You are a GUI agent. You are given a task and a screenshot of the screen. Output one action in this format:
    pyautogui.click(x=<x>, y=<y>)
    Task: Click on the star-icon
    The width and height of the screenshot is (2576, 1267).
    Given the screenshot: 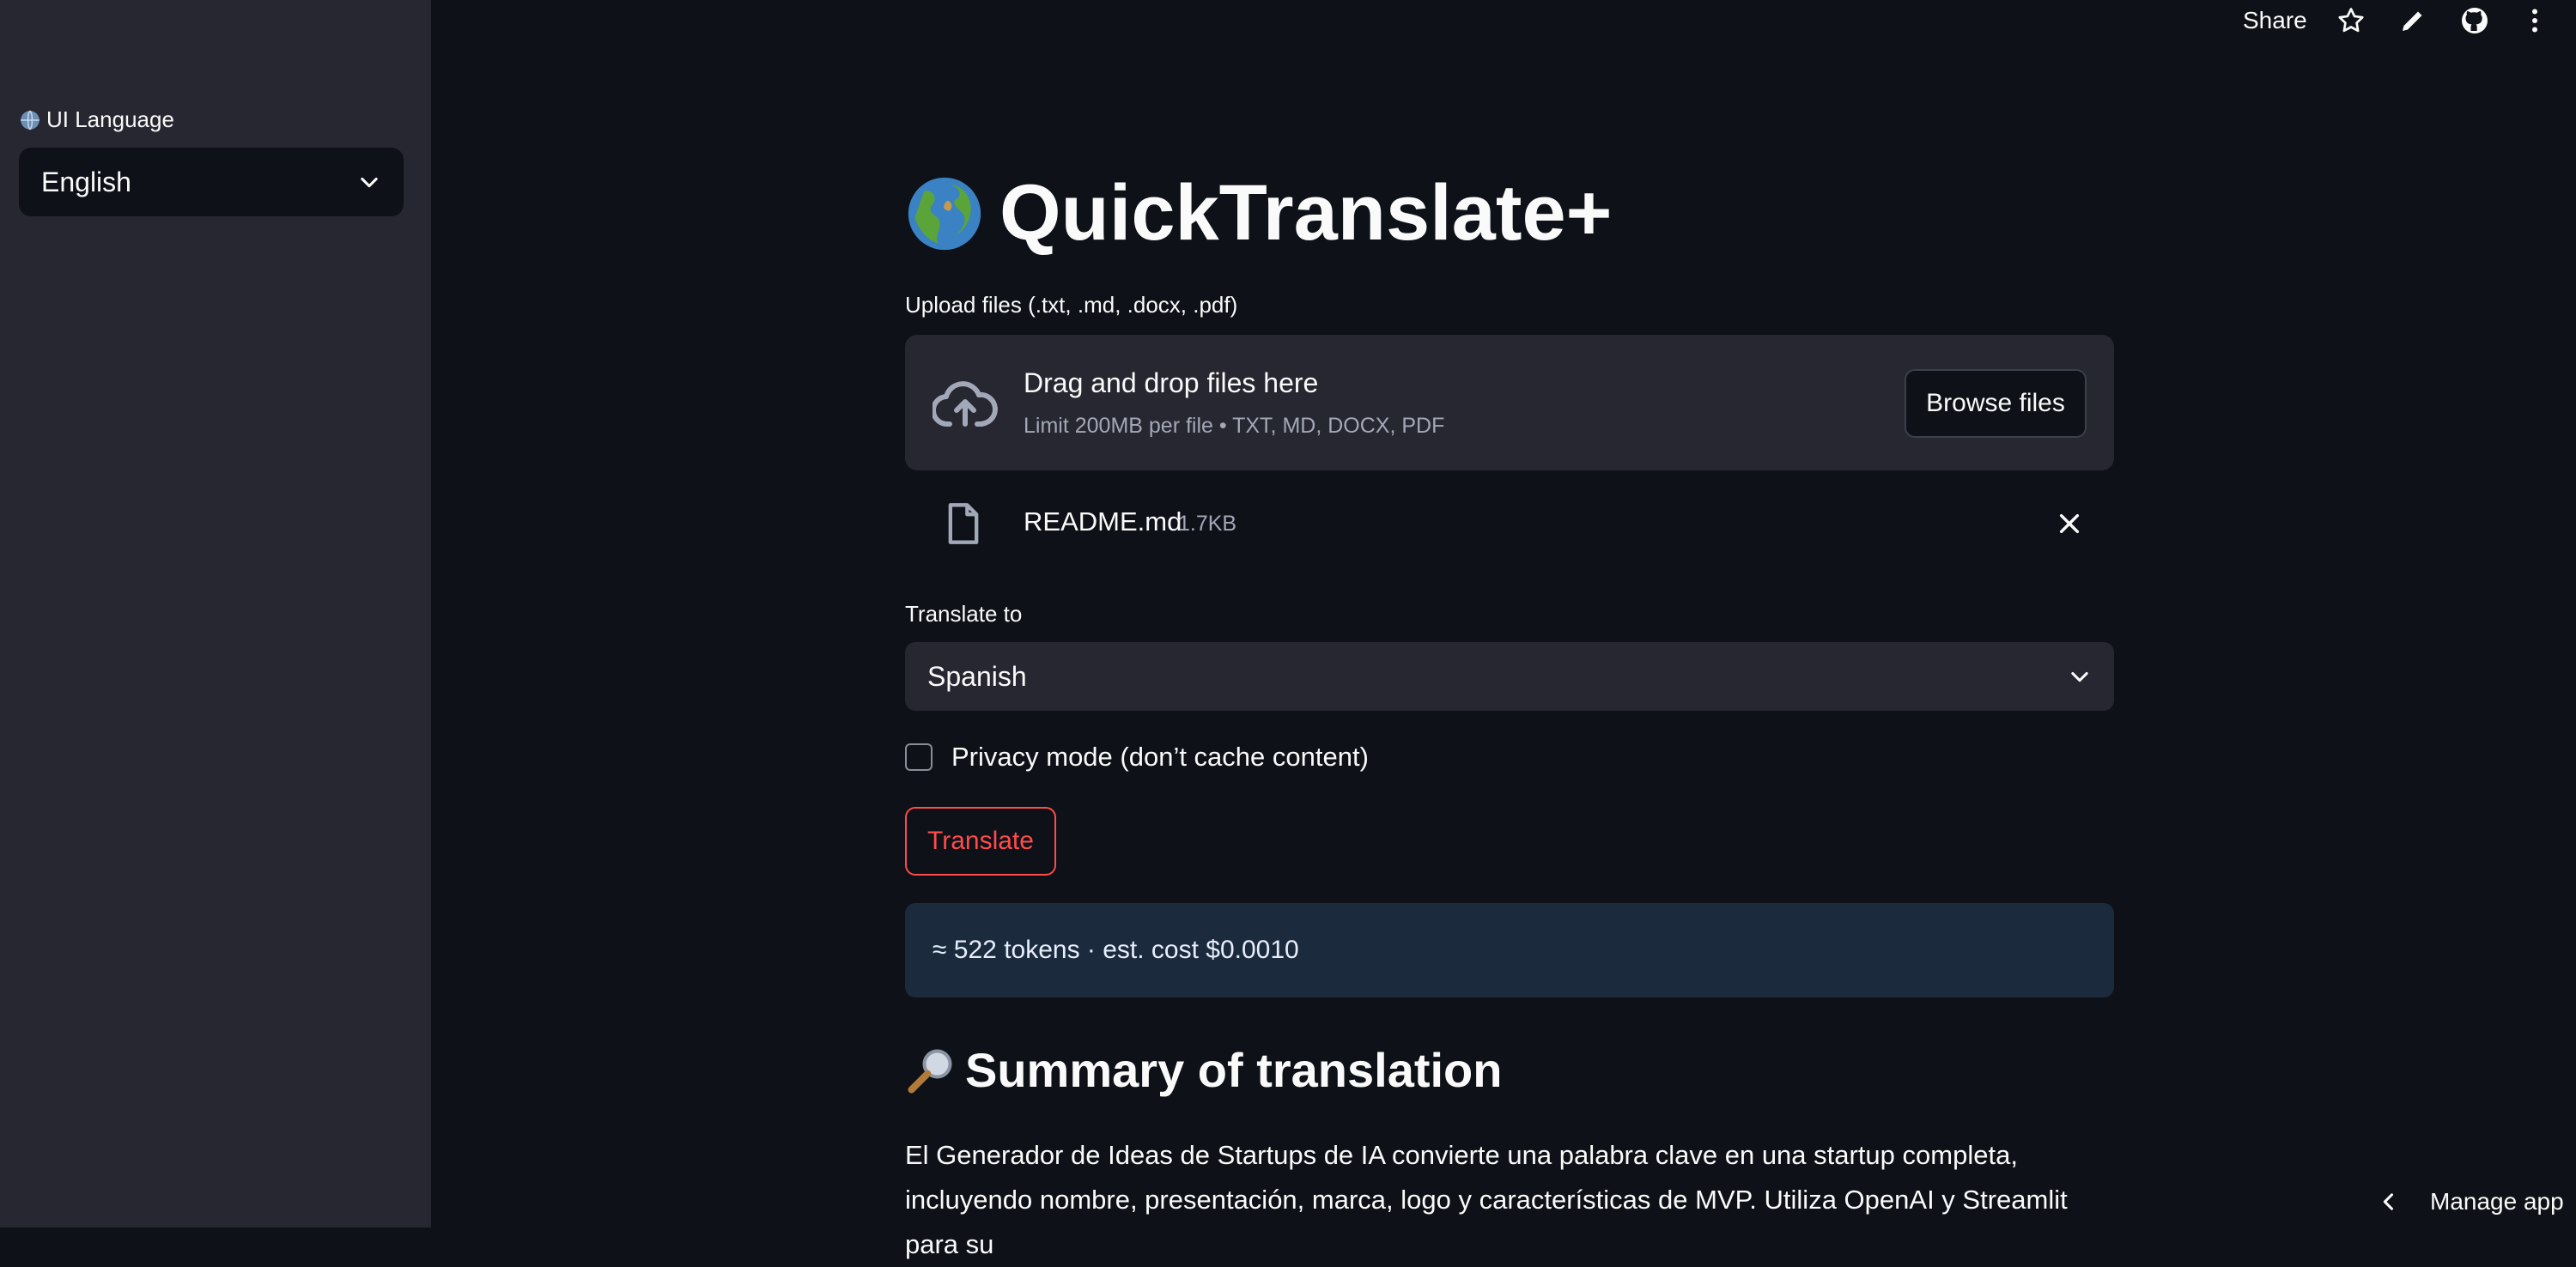 What is the action you would take?
    pyautogui.click(x=2351, y=21)
    